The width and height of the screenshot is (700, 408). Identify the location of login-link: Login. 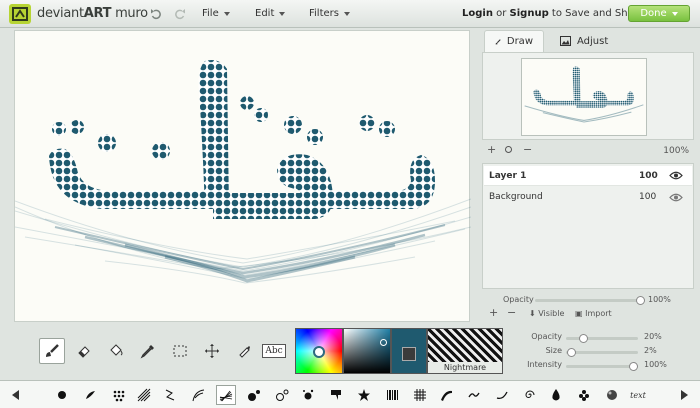
(477, 13).